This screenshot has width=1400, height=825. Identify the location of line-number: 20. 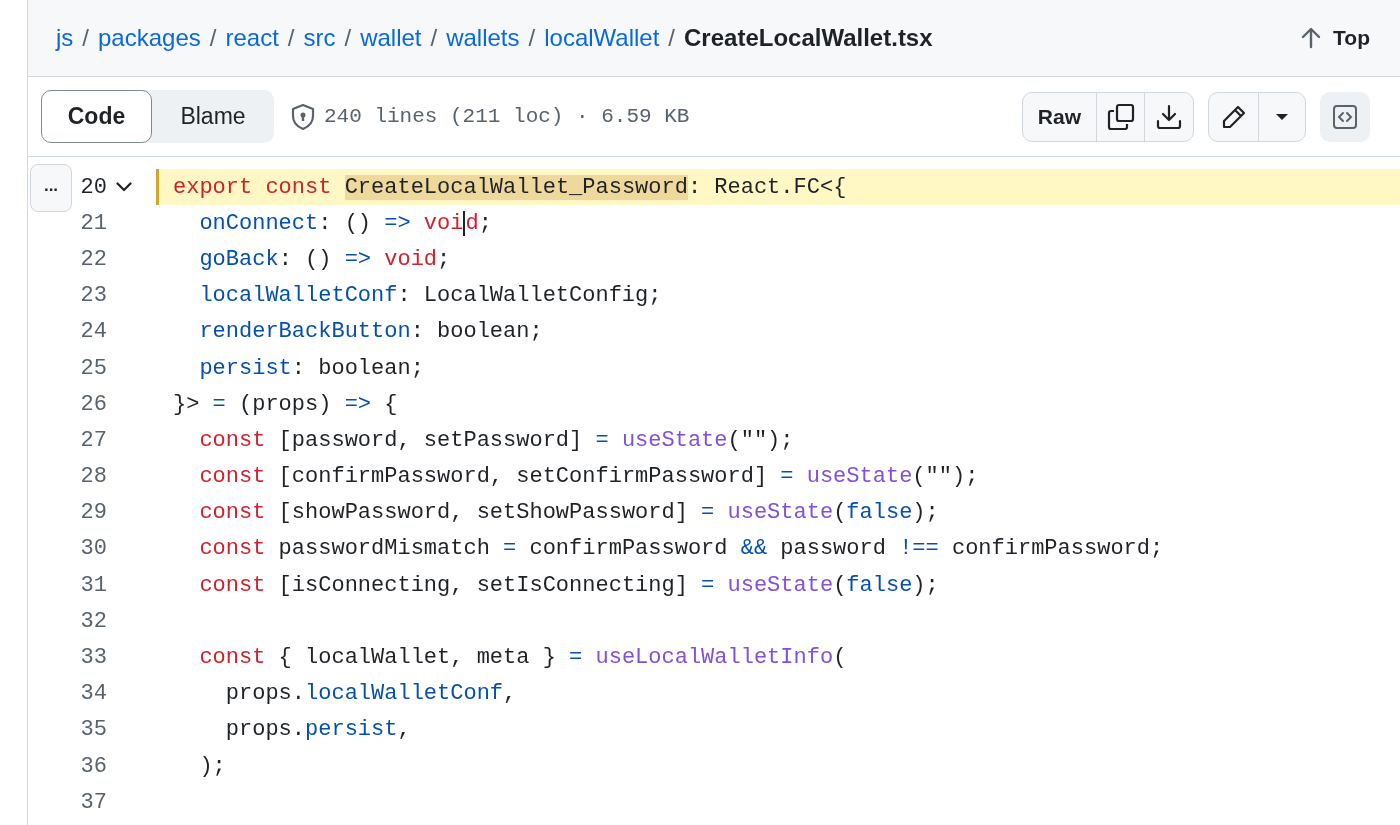
(93, 187).